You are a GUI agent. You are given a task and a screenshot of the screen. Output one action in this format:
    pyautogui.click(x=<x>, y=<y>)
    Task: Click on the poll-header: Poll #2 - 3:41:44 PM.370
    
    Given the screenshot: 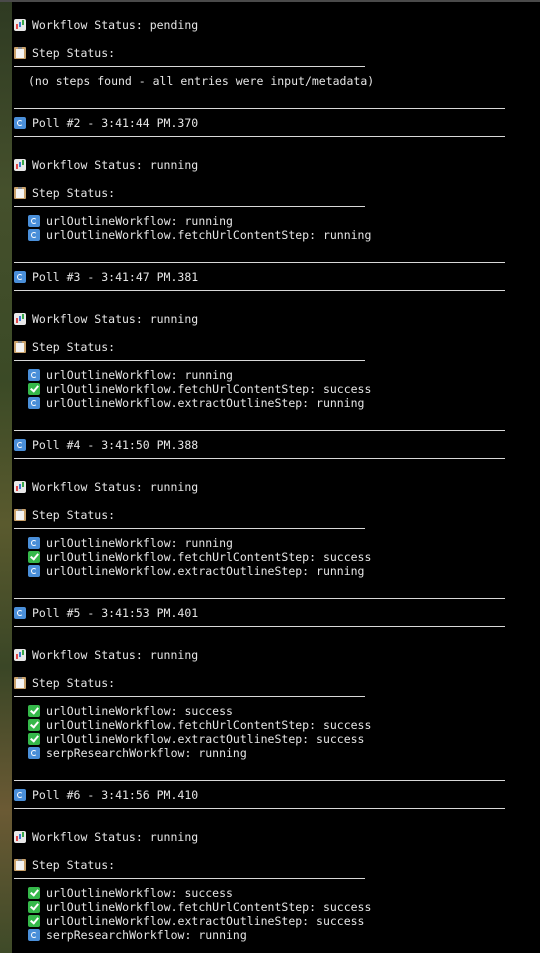 What is the action you would take?
    pyautogui.click(x=106, y=123)
    